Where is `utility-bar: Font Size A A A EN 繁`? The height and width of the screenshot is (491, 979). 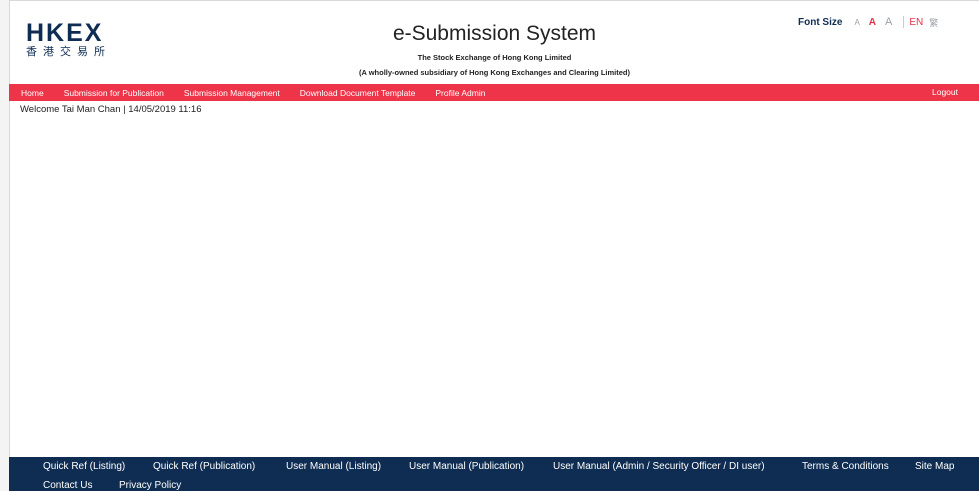
utility-bar: Font Size A A A EN 繁 is located at coordinates (868, 22).